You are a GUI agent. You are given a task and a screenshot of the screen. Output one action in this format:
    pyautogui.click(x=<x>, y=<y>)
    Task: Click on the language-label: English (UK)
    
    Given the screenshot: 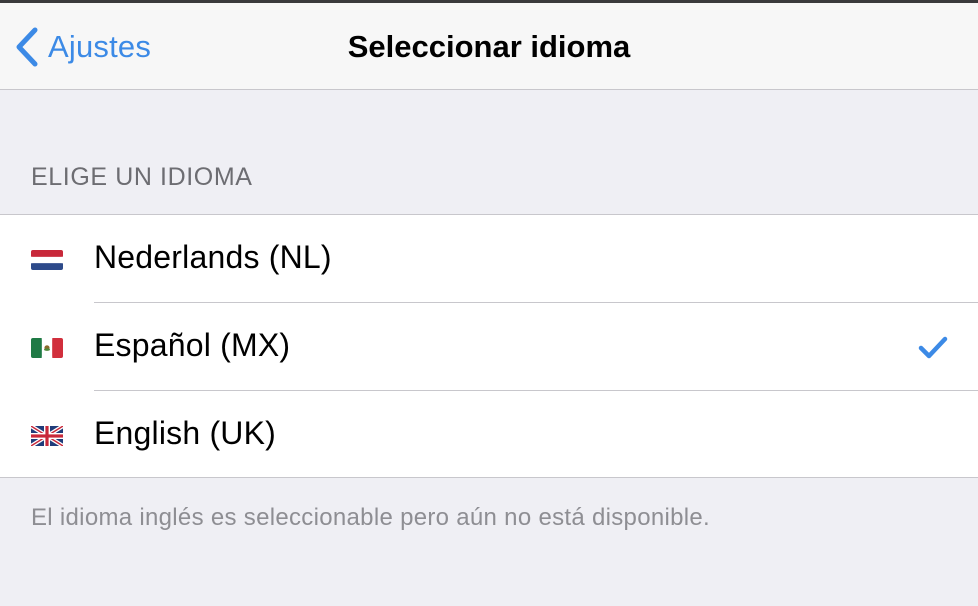 What is the action you would take?
    pyautogui.click(x=185, y=433)
    